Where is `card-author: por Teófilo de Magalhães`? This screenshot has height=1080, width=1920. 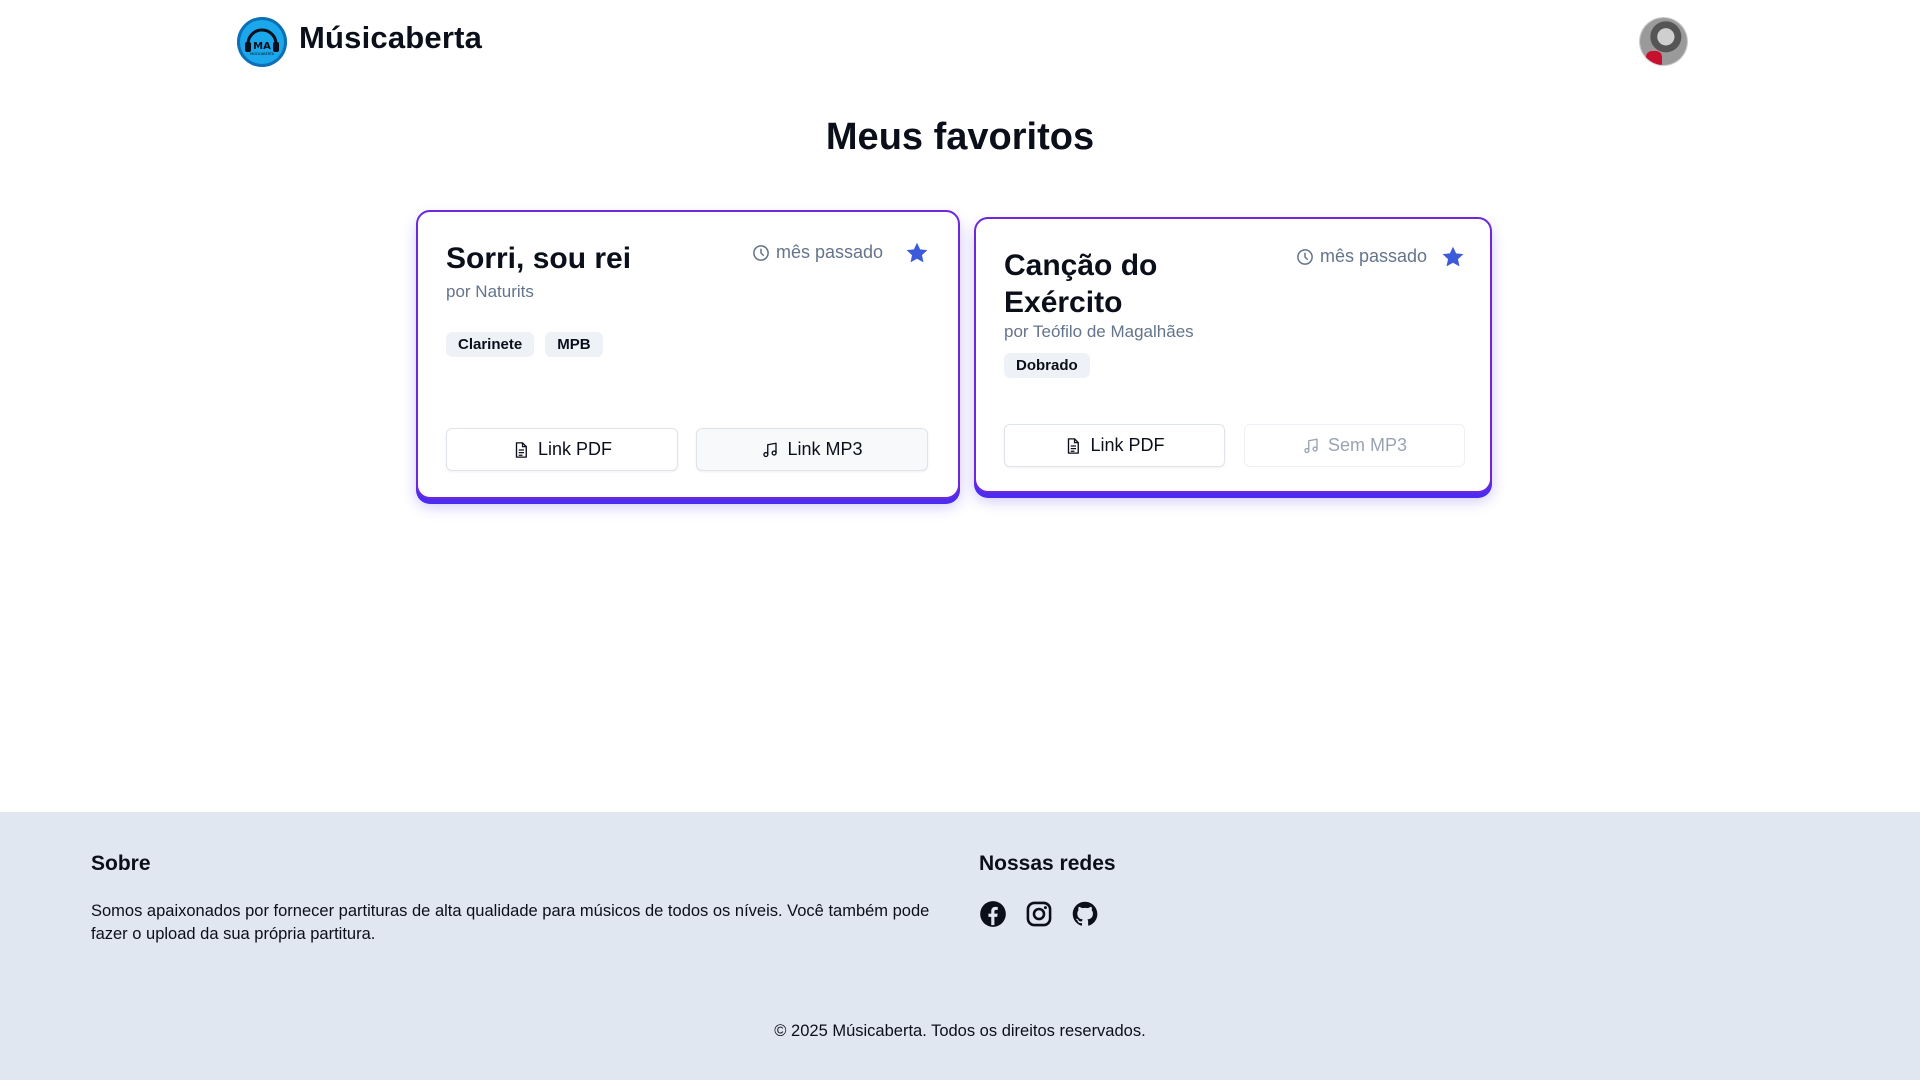
card-author: por Teófilo de Magalhães is located at coordinates (1099, 331).